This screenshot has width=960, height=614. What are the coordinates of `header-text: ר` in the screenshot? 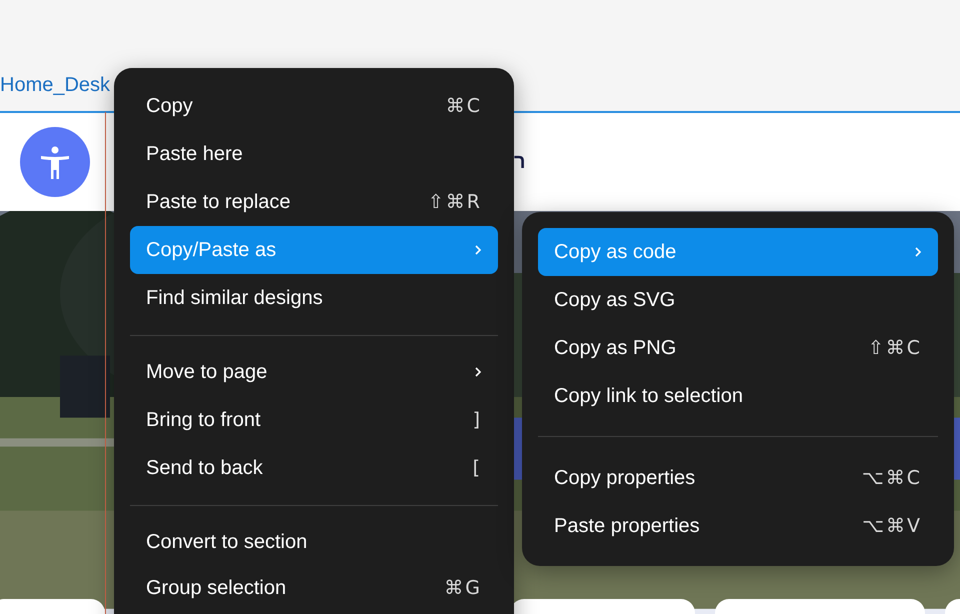 It's located at (520, 162).